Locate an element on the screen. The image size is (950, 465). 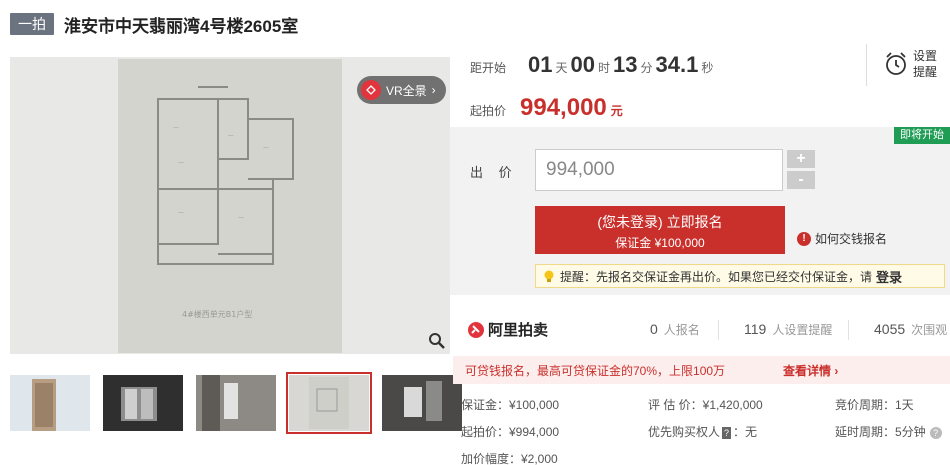
tip-text: 提醒：先报名交保证金再出价。如果您已经交付保证金，请 is located at coordinates (716, 276).